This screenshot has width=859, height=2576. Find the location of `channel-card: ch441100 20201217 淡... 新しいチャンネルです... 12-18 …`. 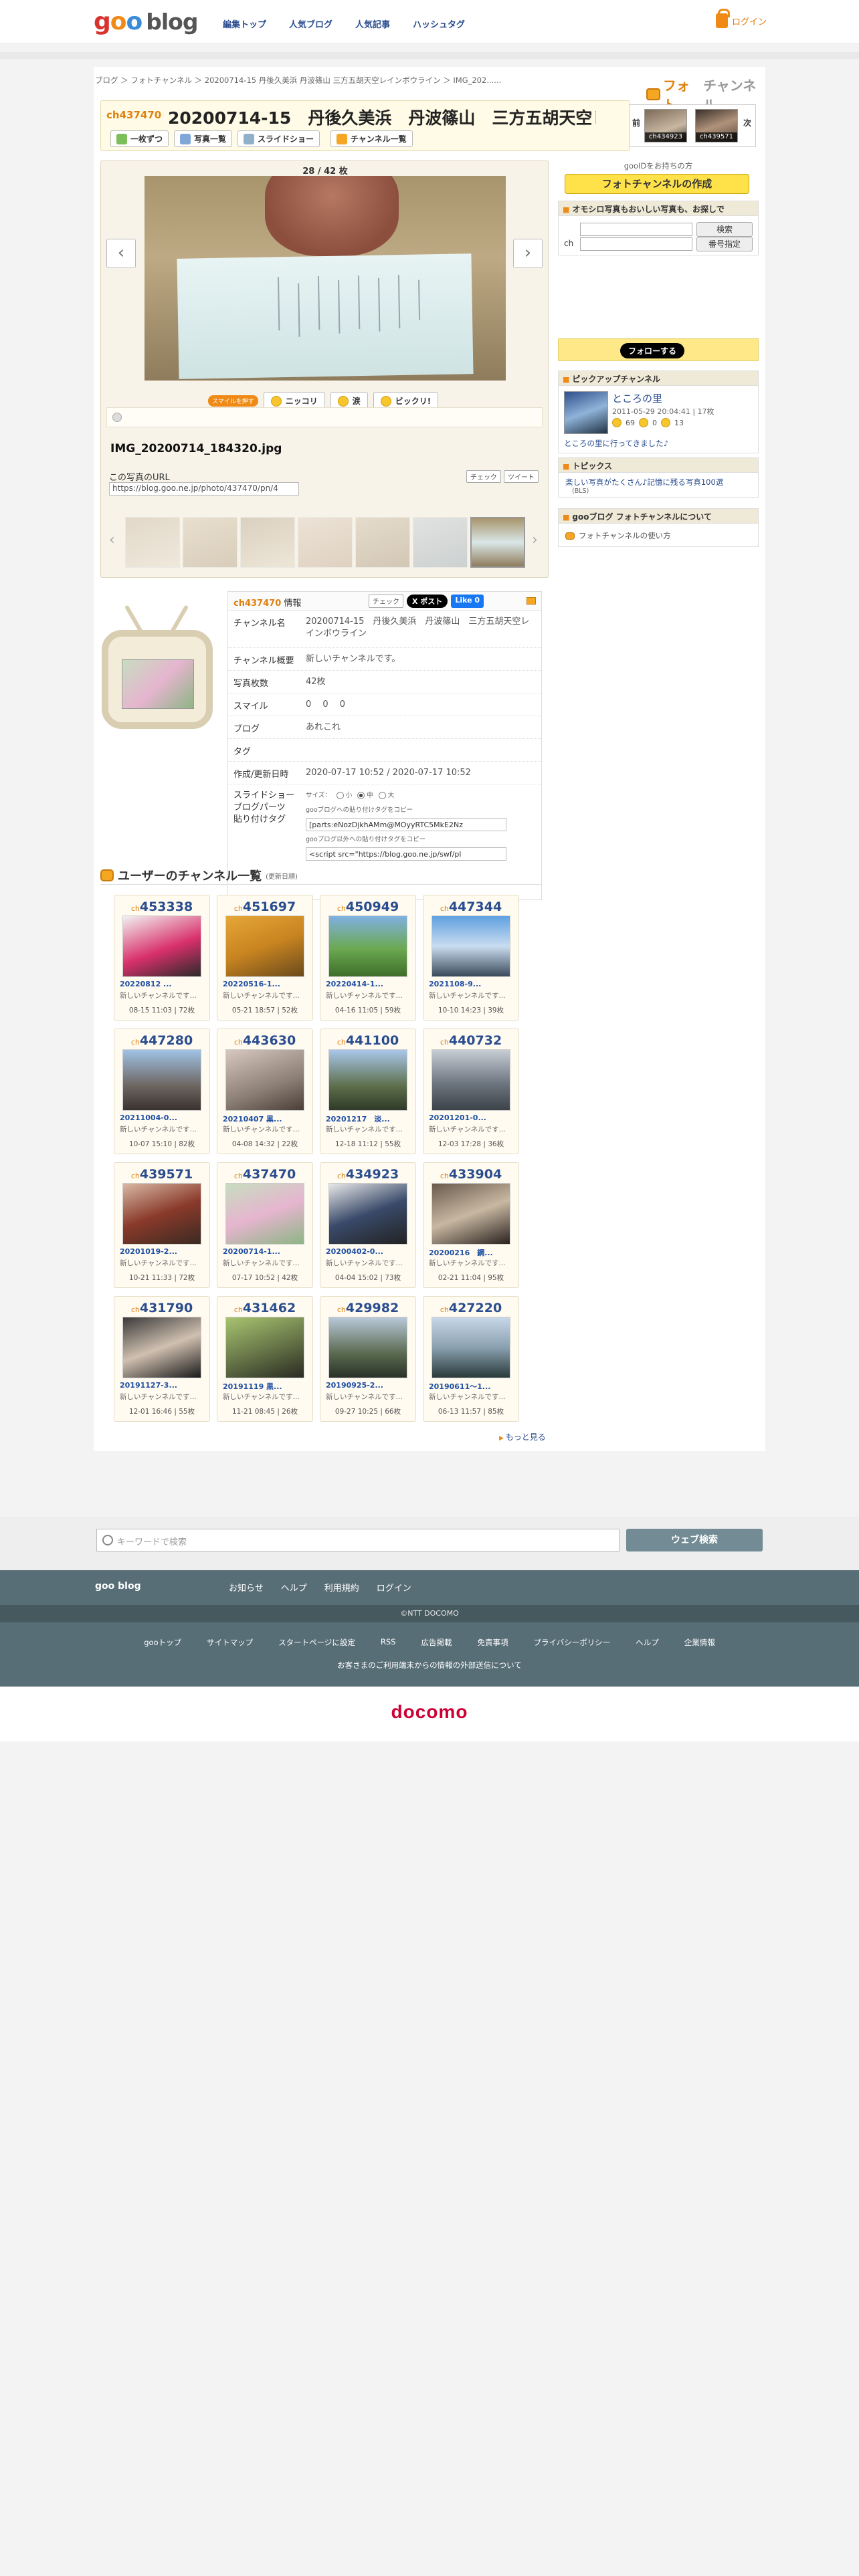

channel-card: ch441100 20201217 淡... 新しいチャンネルです... 12-18 … is located at coordinates (368, 1091).